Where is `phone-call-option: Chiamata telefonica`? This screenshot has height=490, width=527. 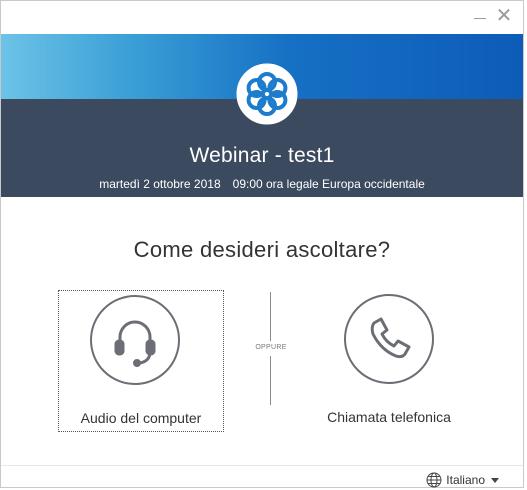
phone-call-option: Chiamata telefonica is located at coordinates (389, 361).